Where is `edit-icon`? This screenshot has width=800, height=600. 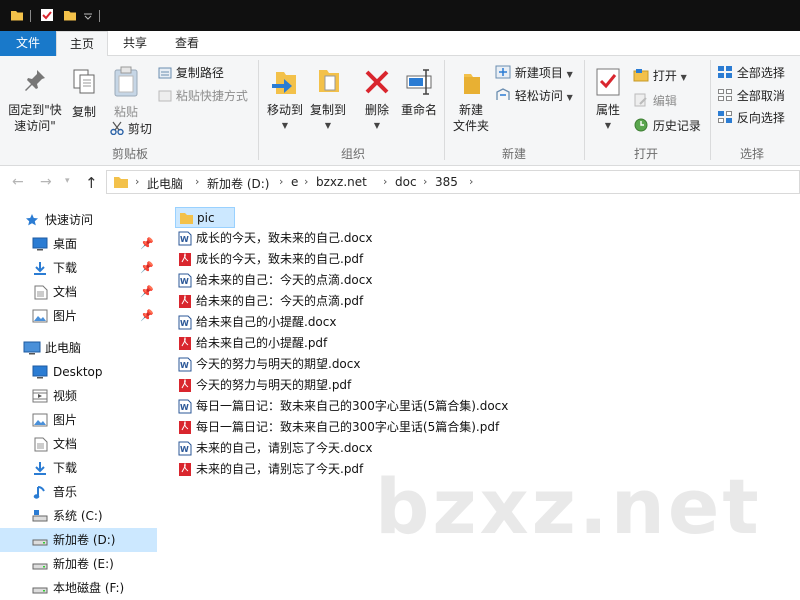 edit-icon is located at coordinates (640, 100).